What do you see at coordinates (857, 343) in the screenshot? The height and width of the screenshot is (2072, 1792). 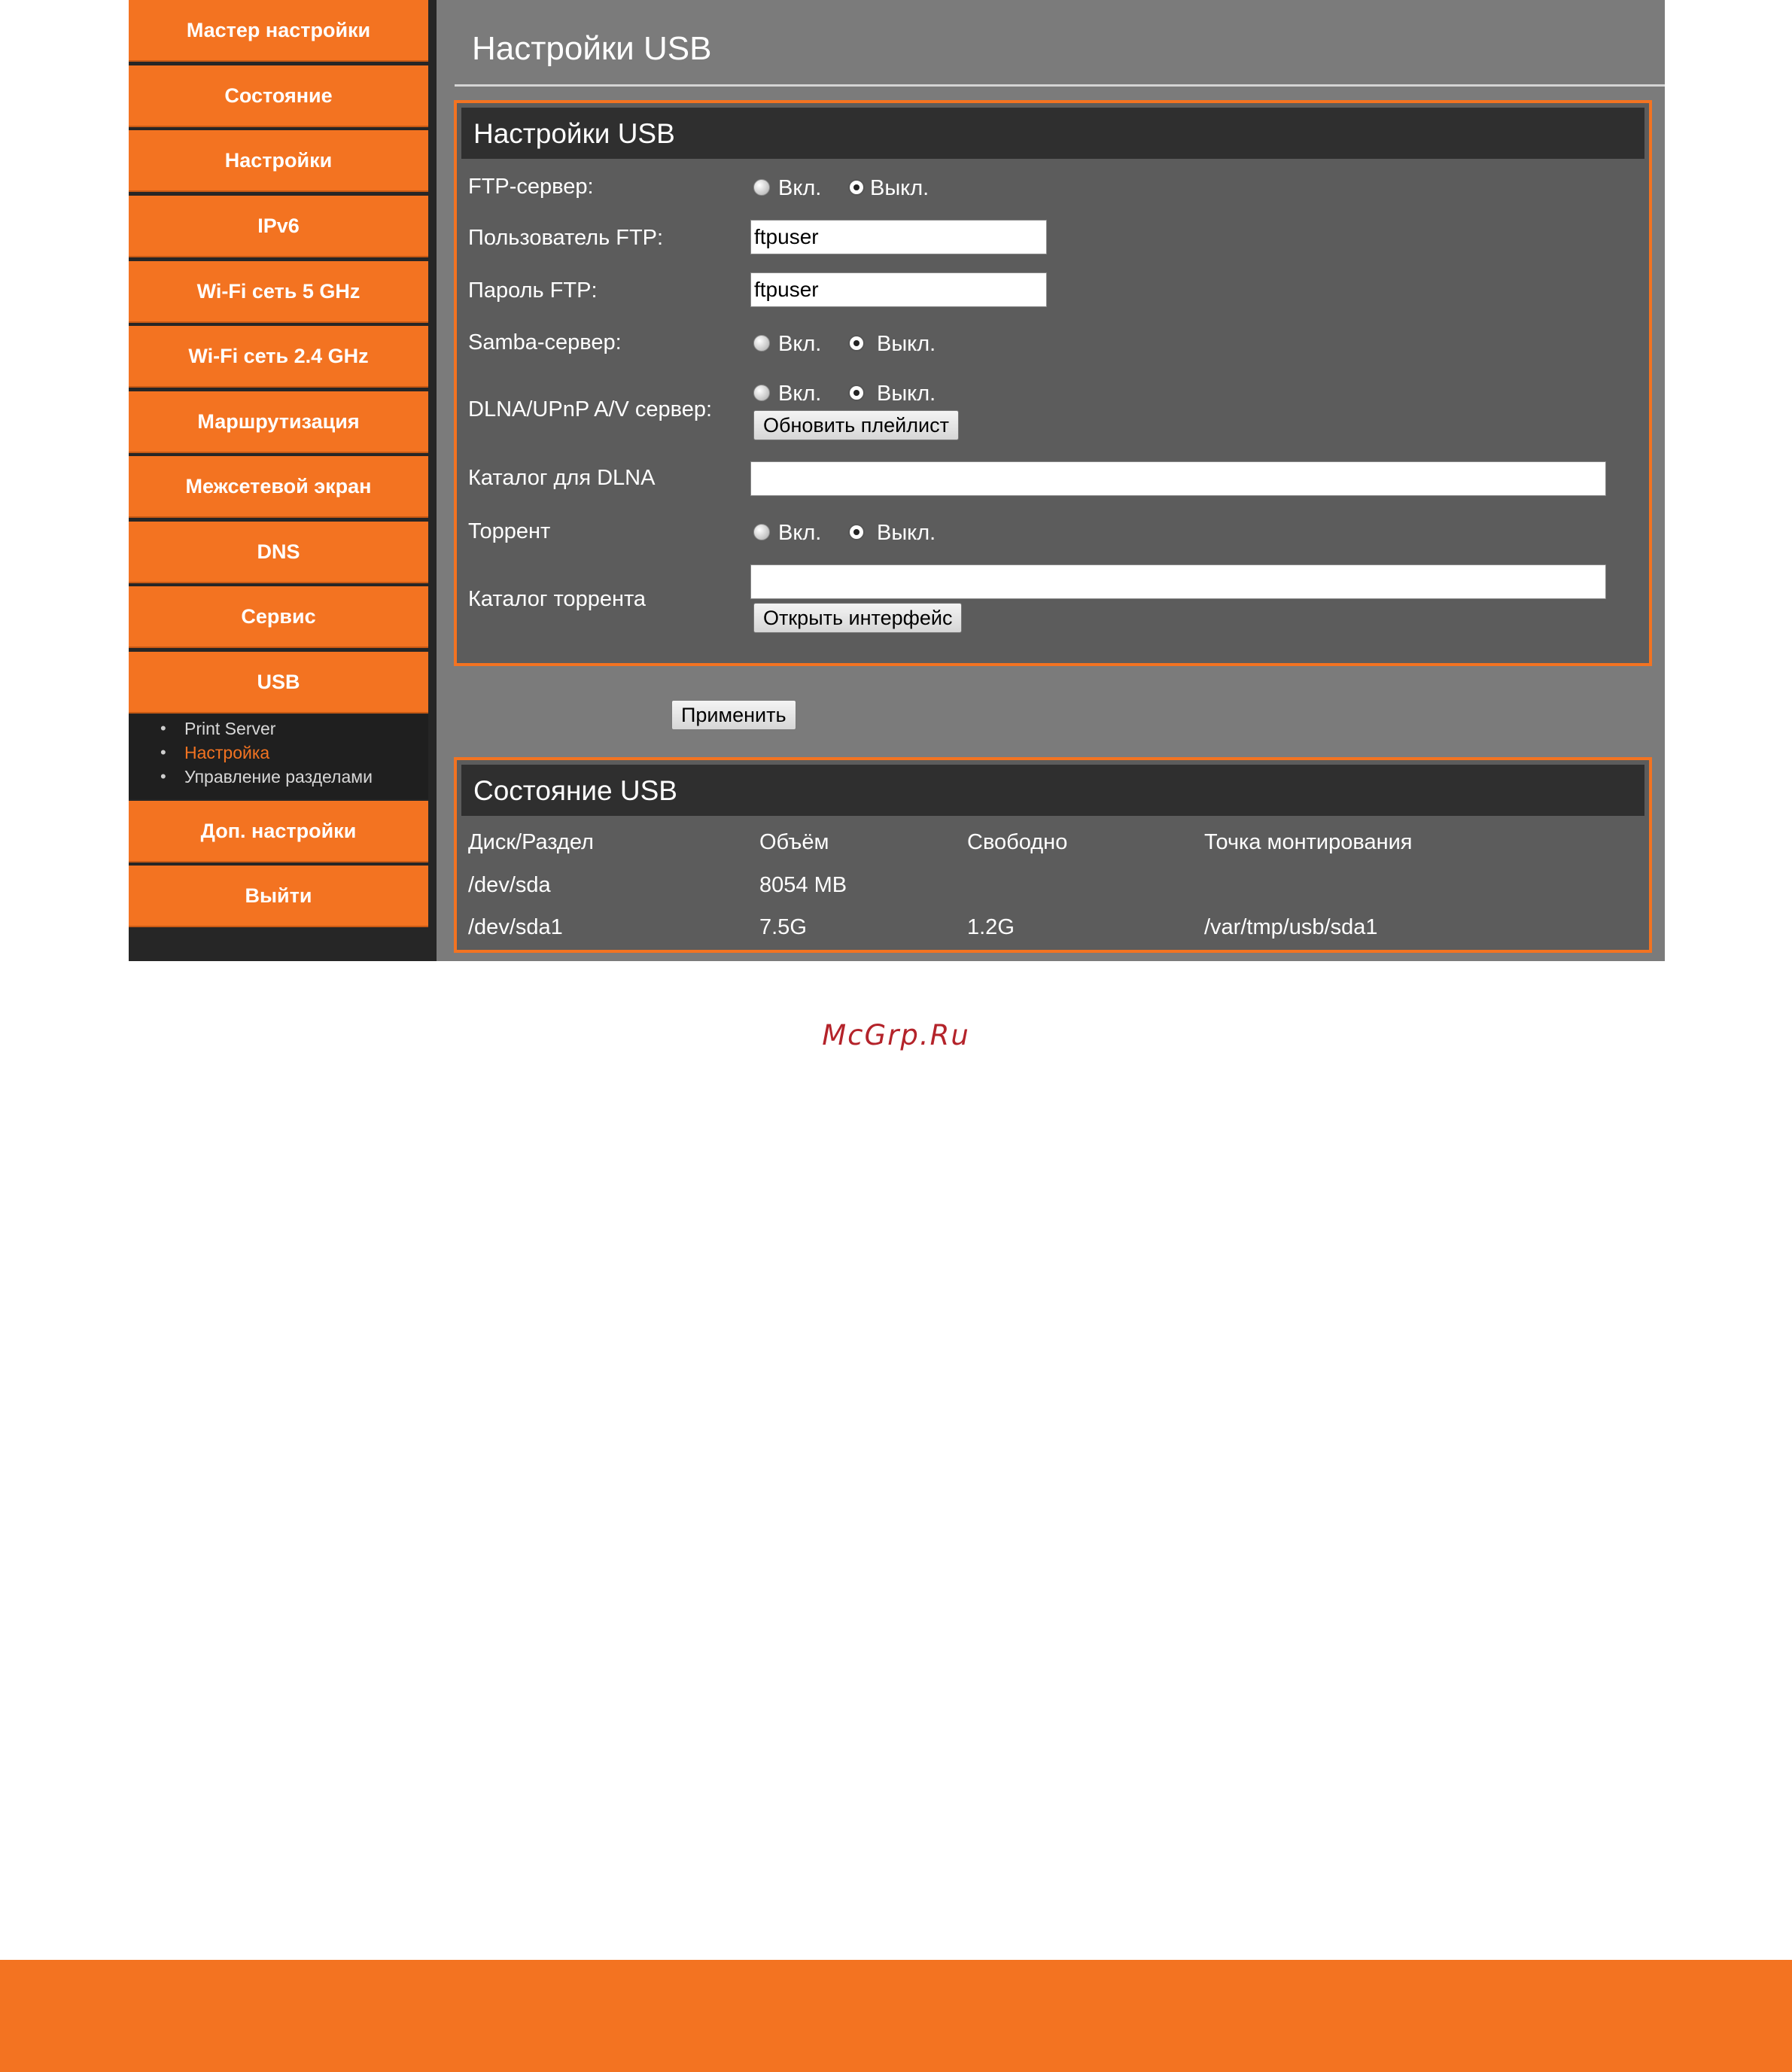 I see `samba-server-off-radio` at bounding box center [857, 343].